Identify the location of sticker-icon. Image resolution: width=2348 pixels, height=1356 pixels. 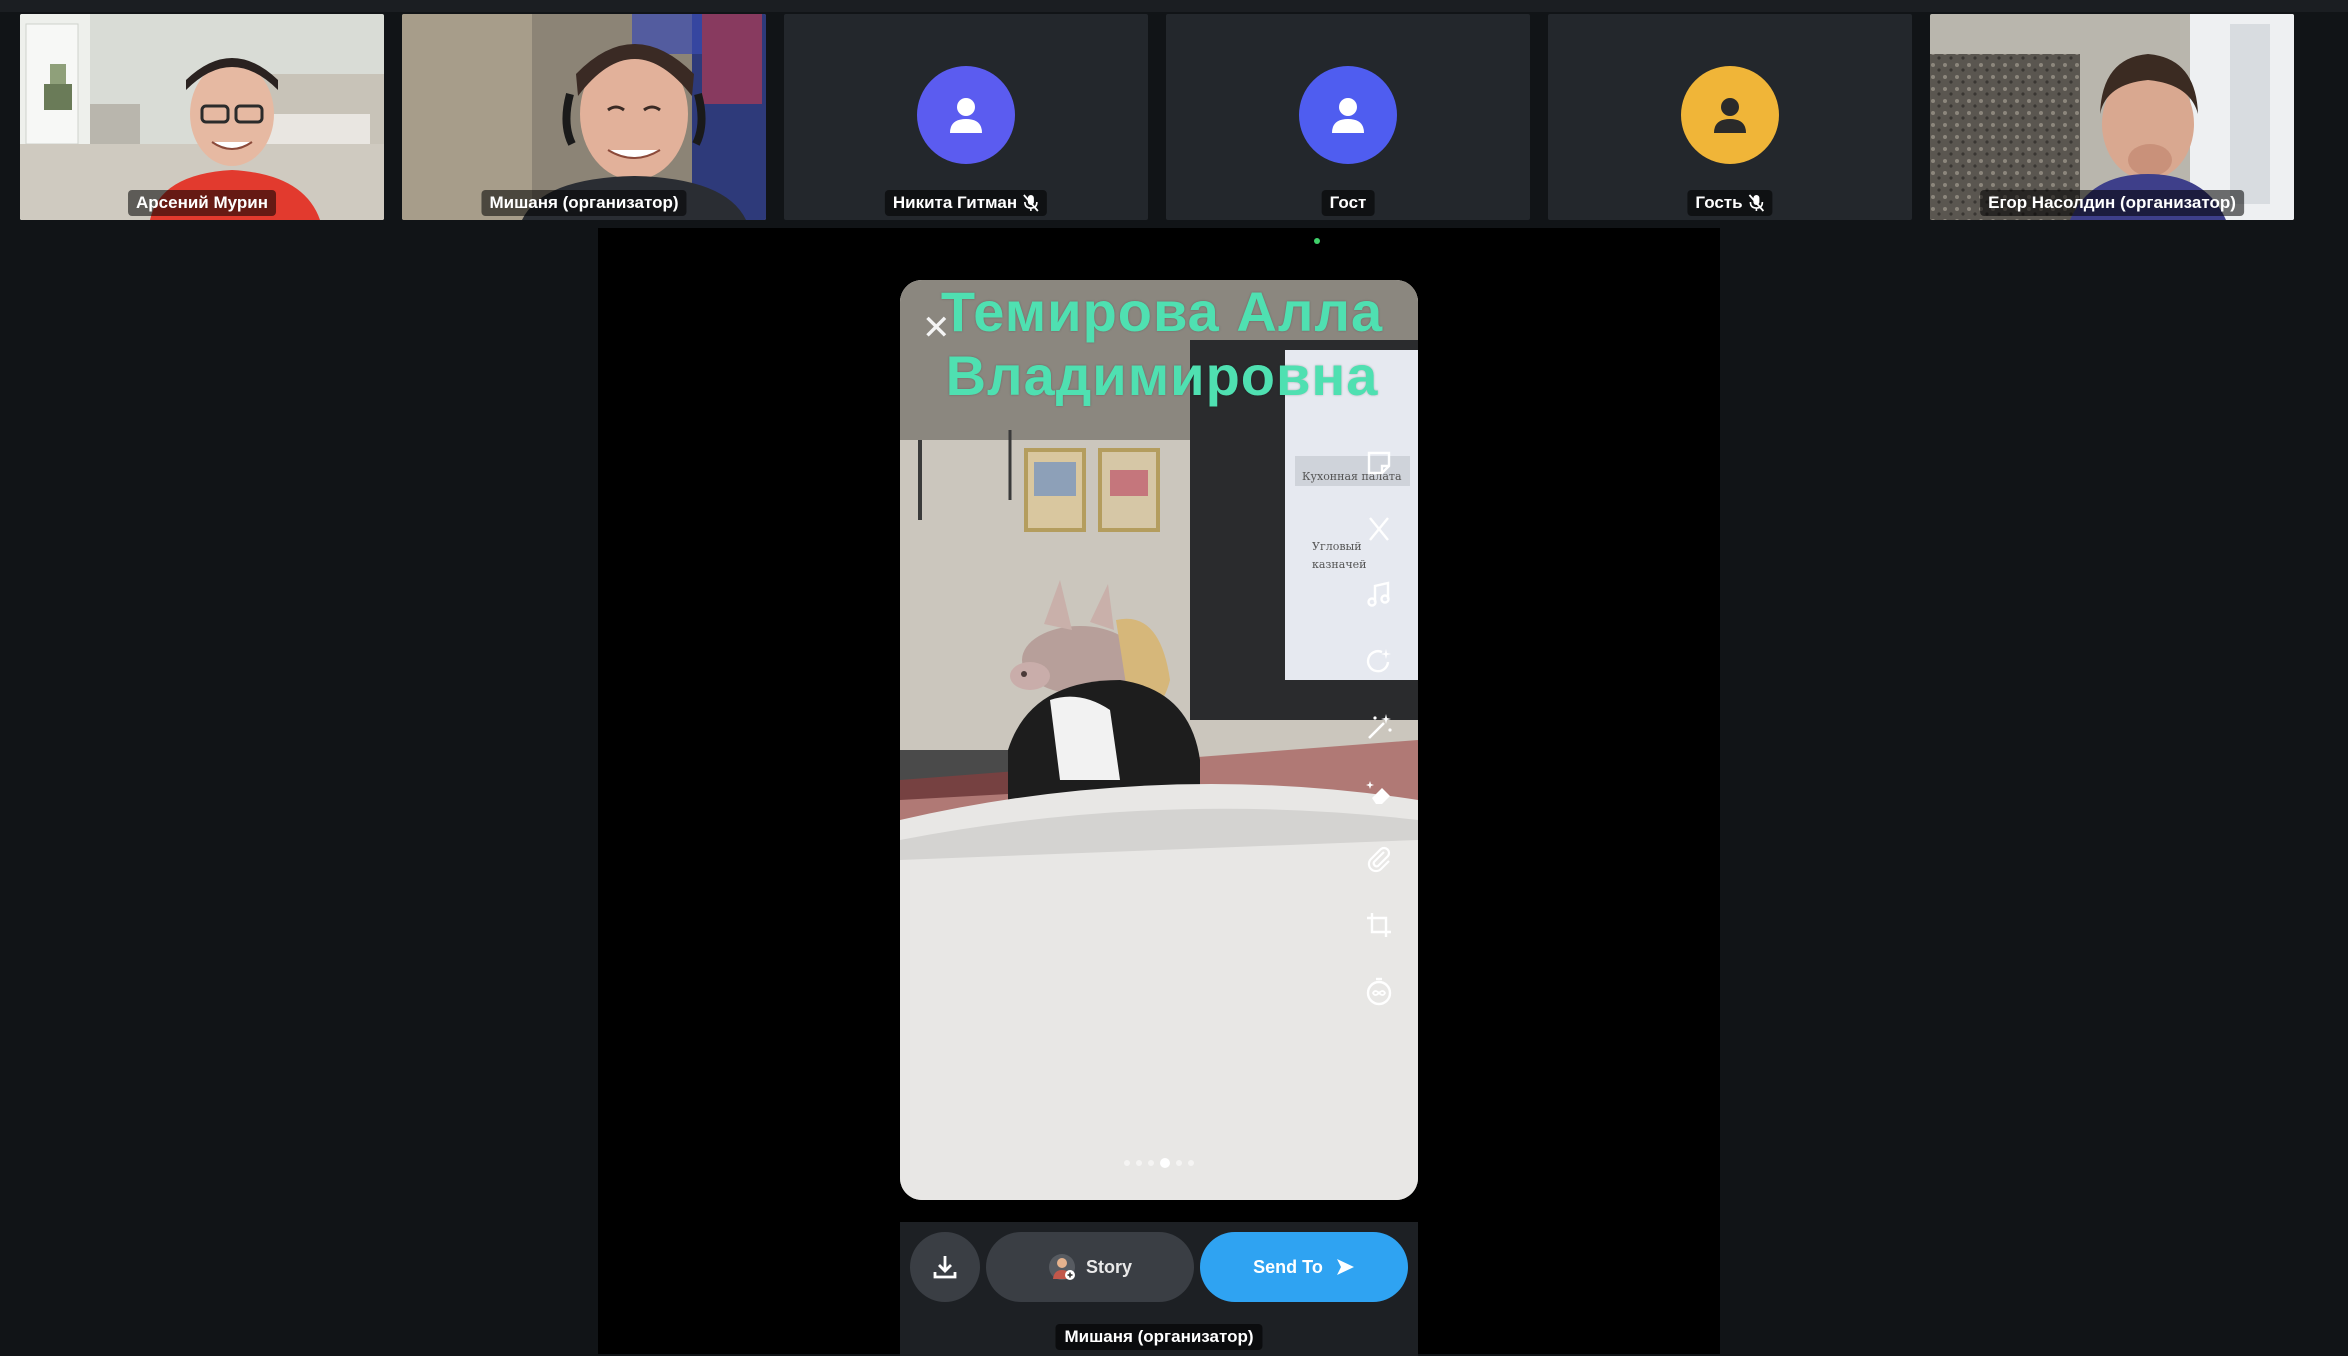
(1379, 463).